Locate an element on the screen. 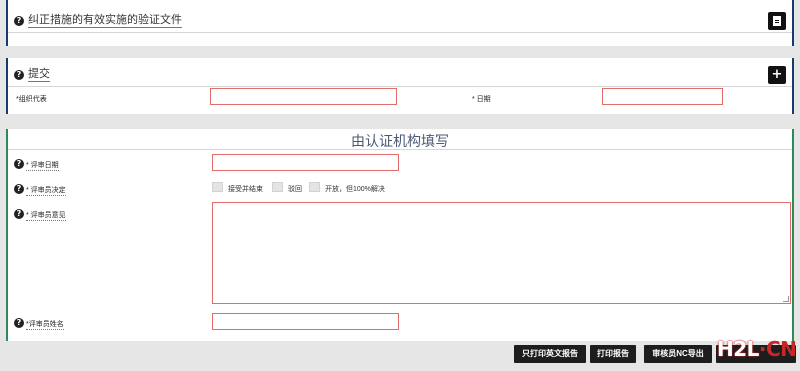  review-date-input is located at coordinates (305, 162).